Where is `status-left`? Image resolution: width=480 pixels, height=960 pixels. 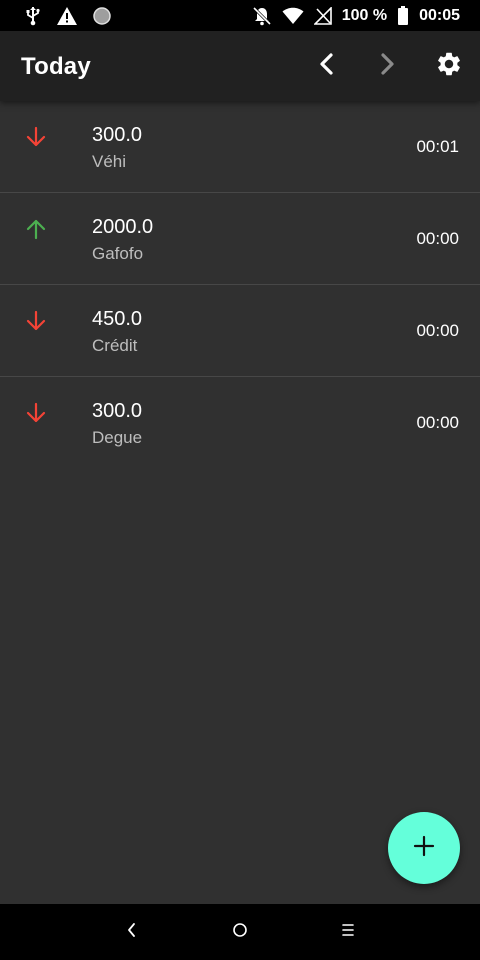 status-left is located at coordinates (68, 16).